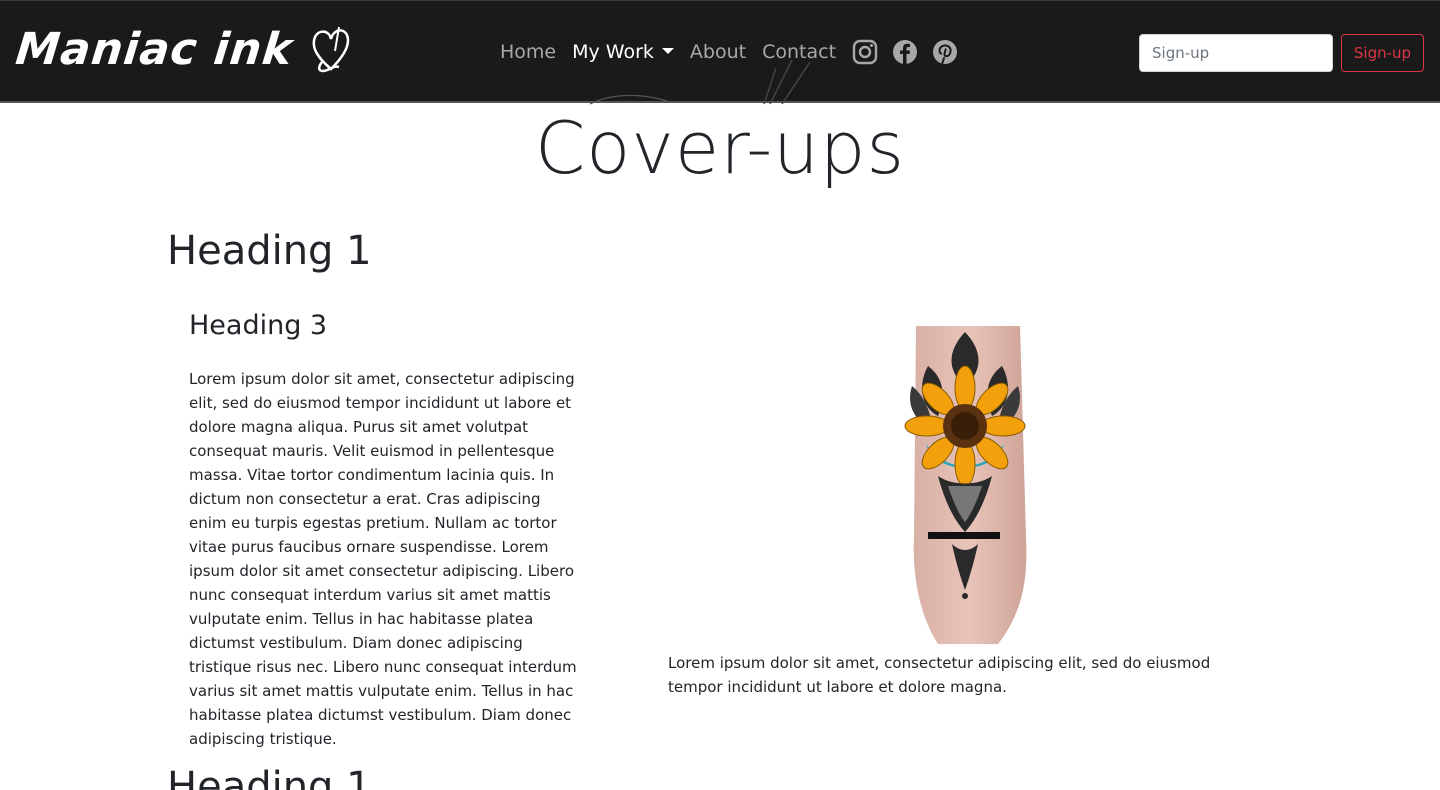 The height and width of the screenshot is (790, 1440). I want to click on nav-link-about: About, so click(718, 52).